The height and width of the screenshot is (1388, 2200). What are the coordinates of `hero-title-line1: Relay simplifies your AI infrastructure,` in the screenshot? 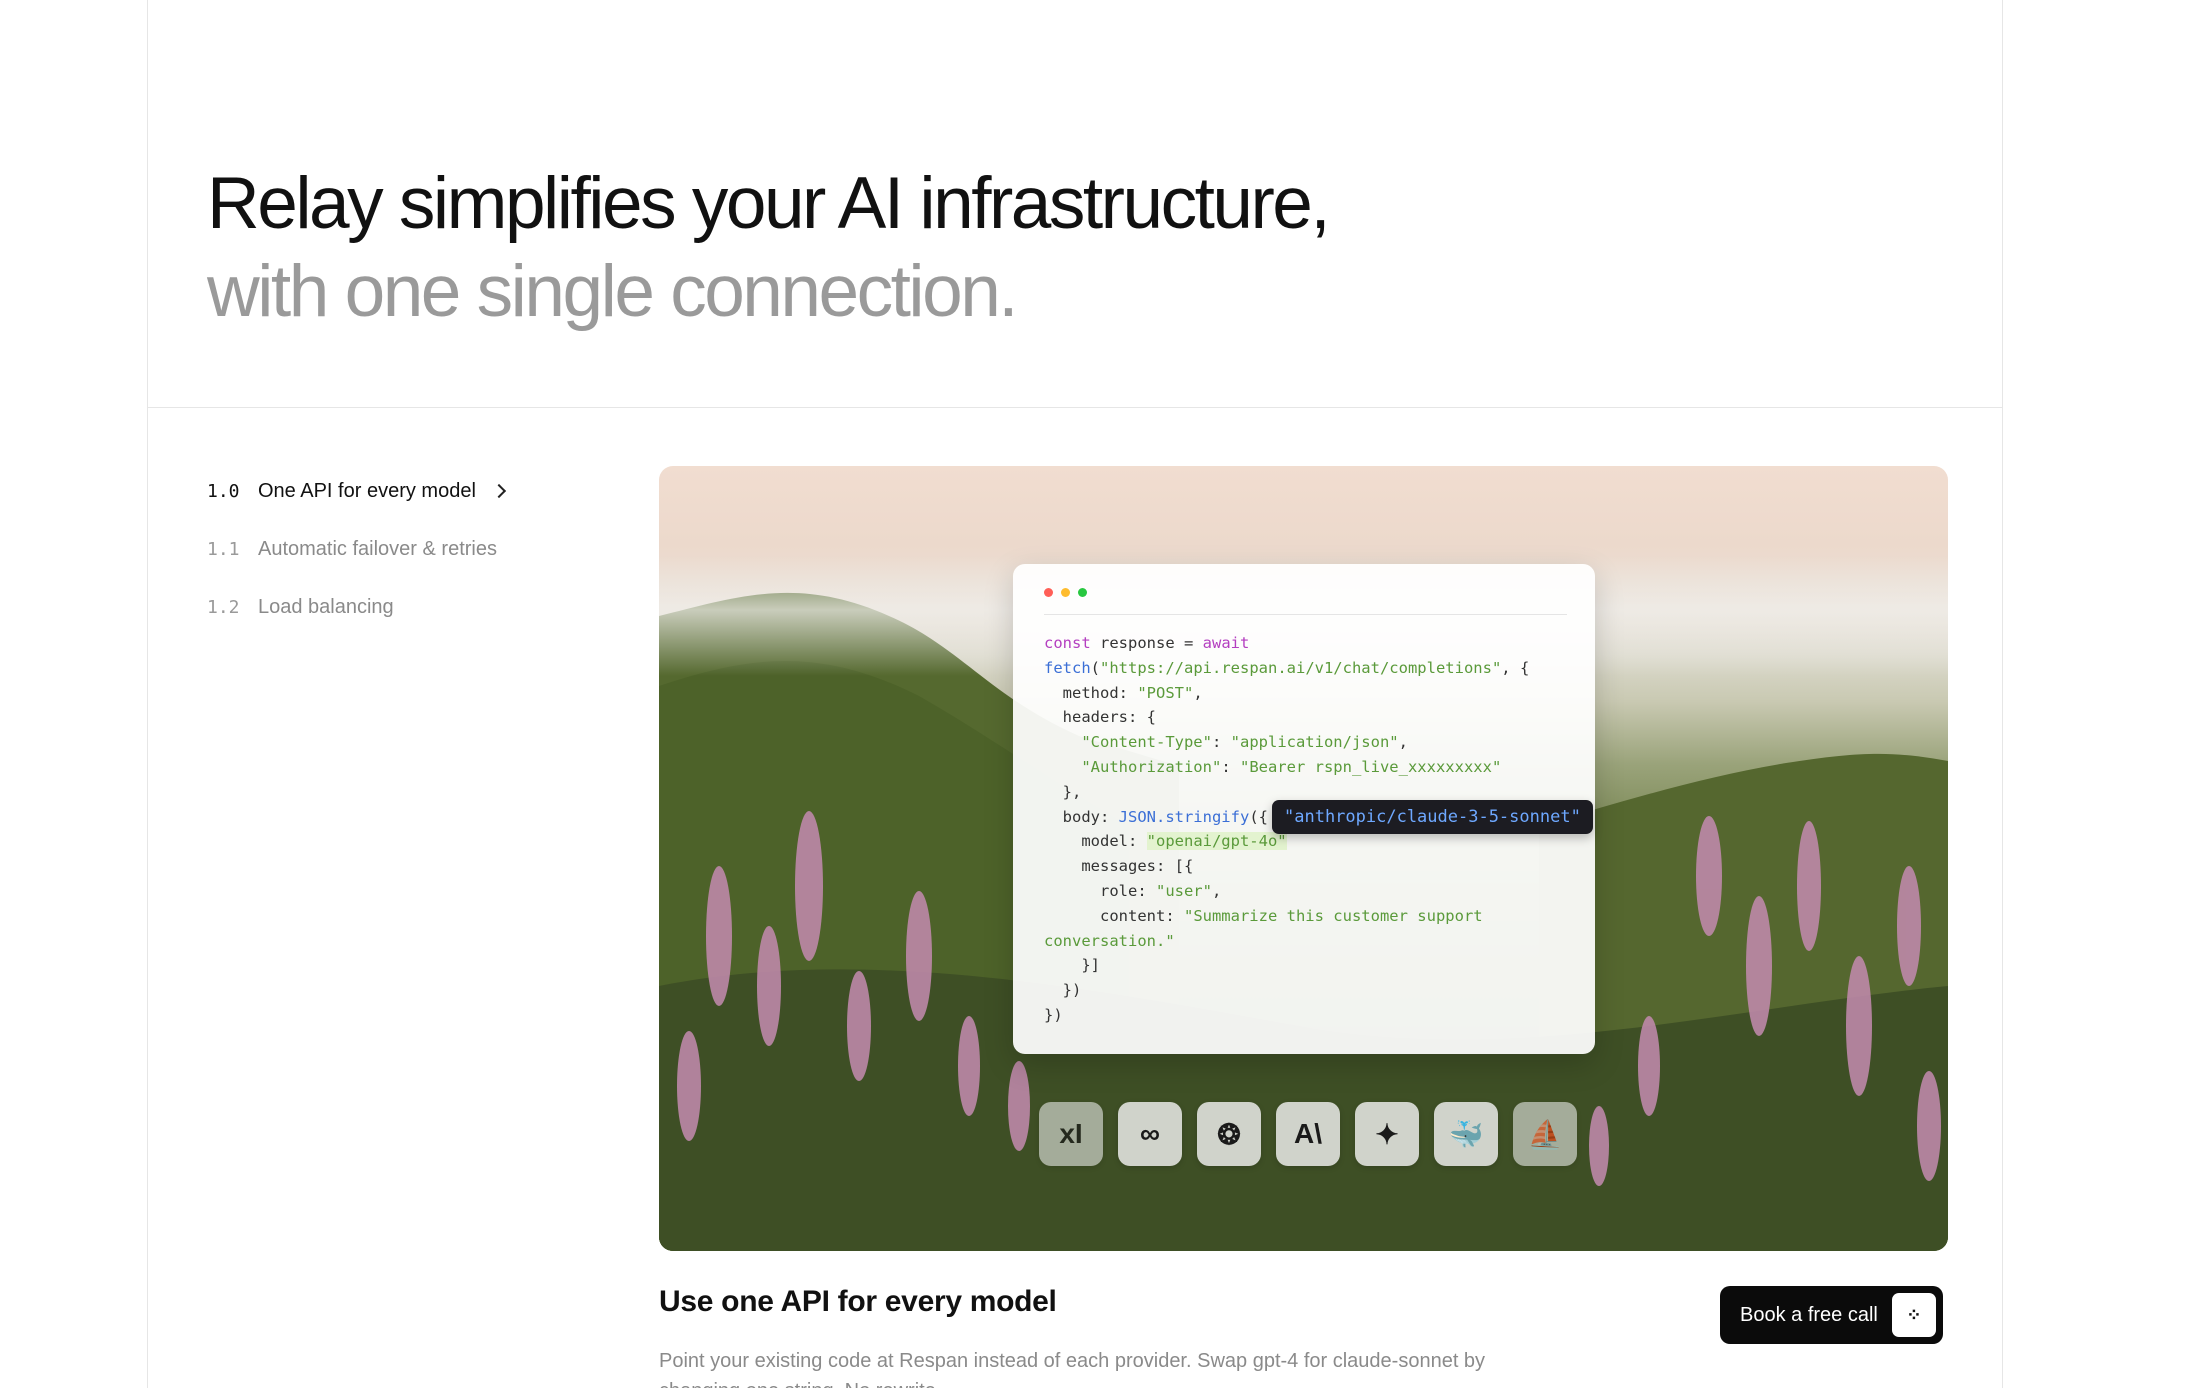 It's located at (769, 203).